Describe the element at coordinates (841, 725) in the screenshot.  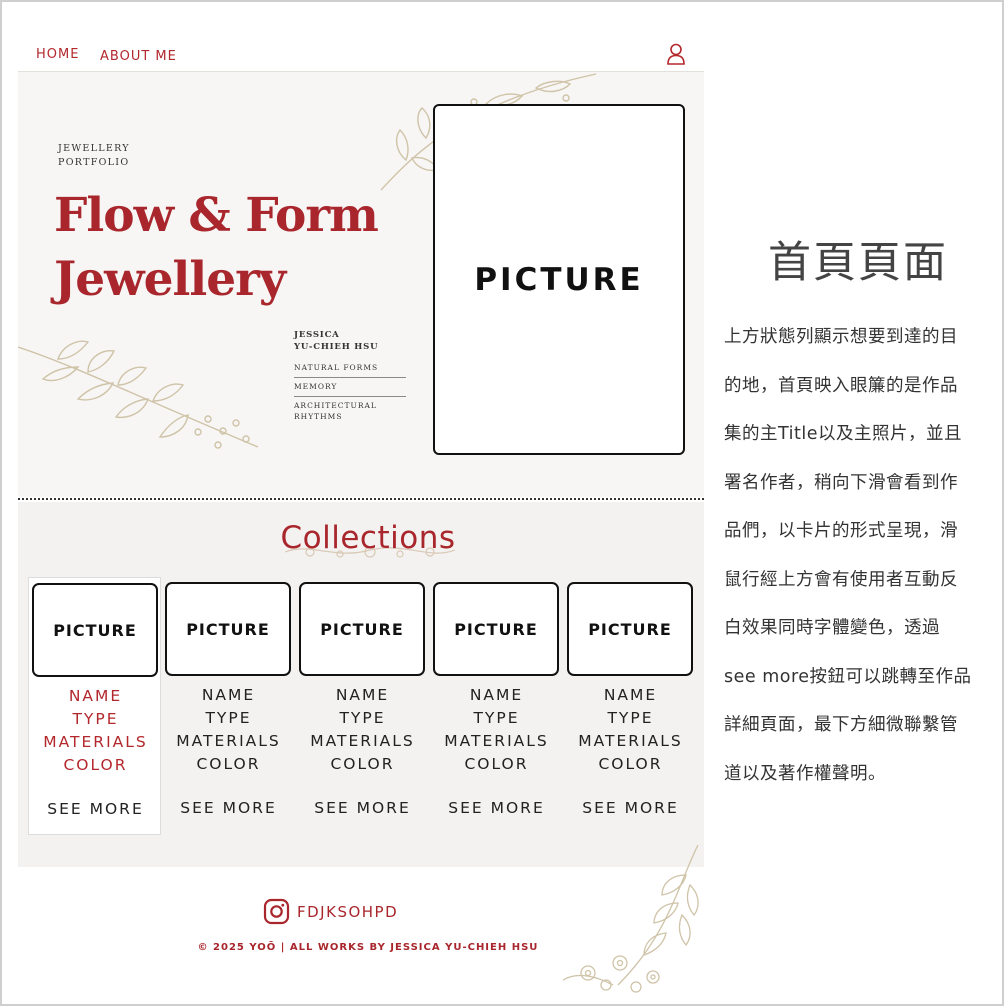
I see `description-line: 詳細頁面，最下方細微聯繫管` at that location.